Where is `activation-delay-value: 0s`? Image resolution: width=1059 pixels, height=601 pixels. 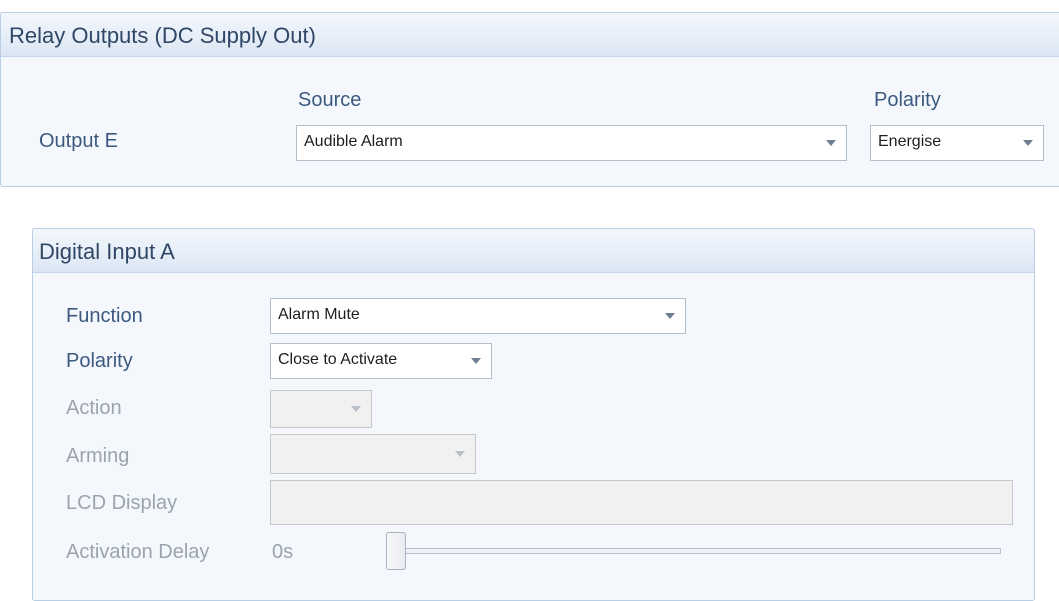
activation-delay-value: 0s is located at coordinates (283, 552).